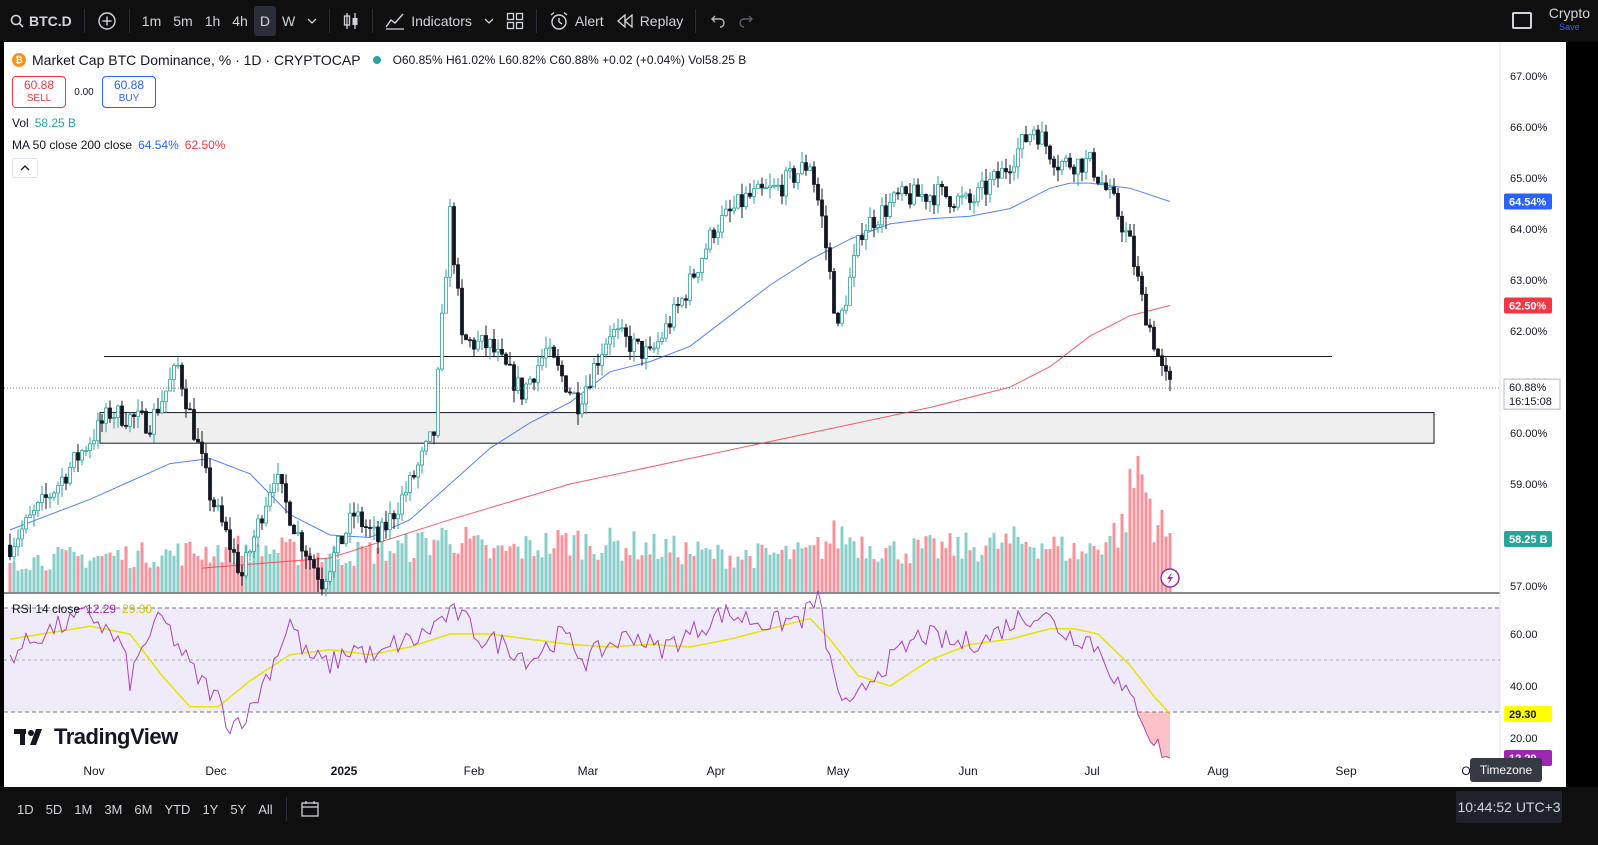  I want to click on interval-d: D, so click(264, 21).